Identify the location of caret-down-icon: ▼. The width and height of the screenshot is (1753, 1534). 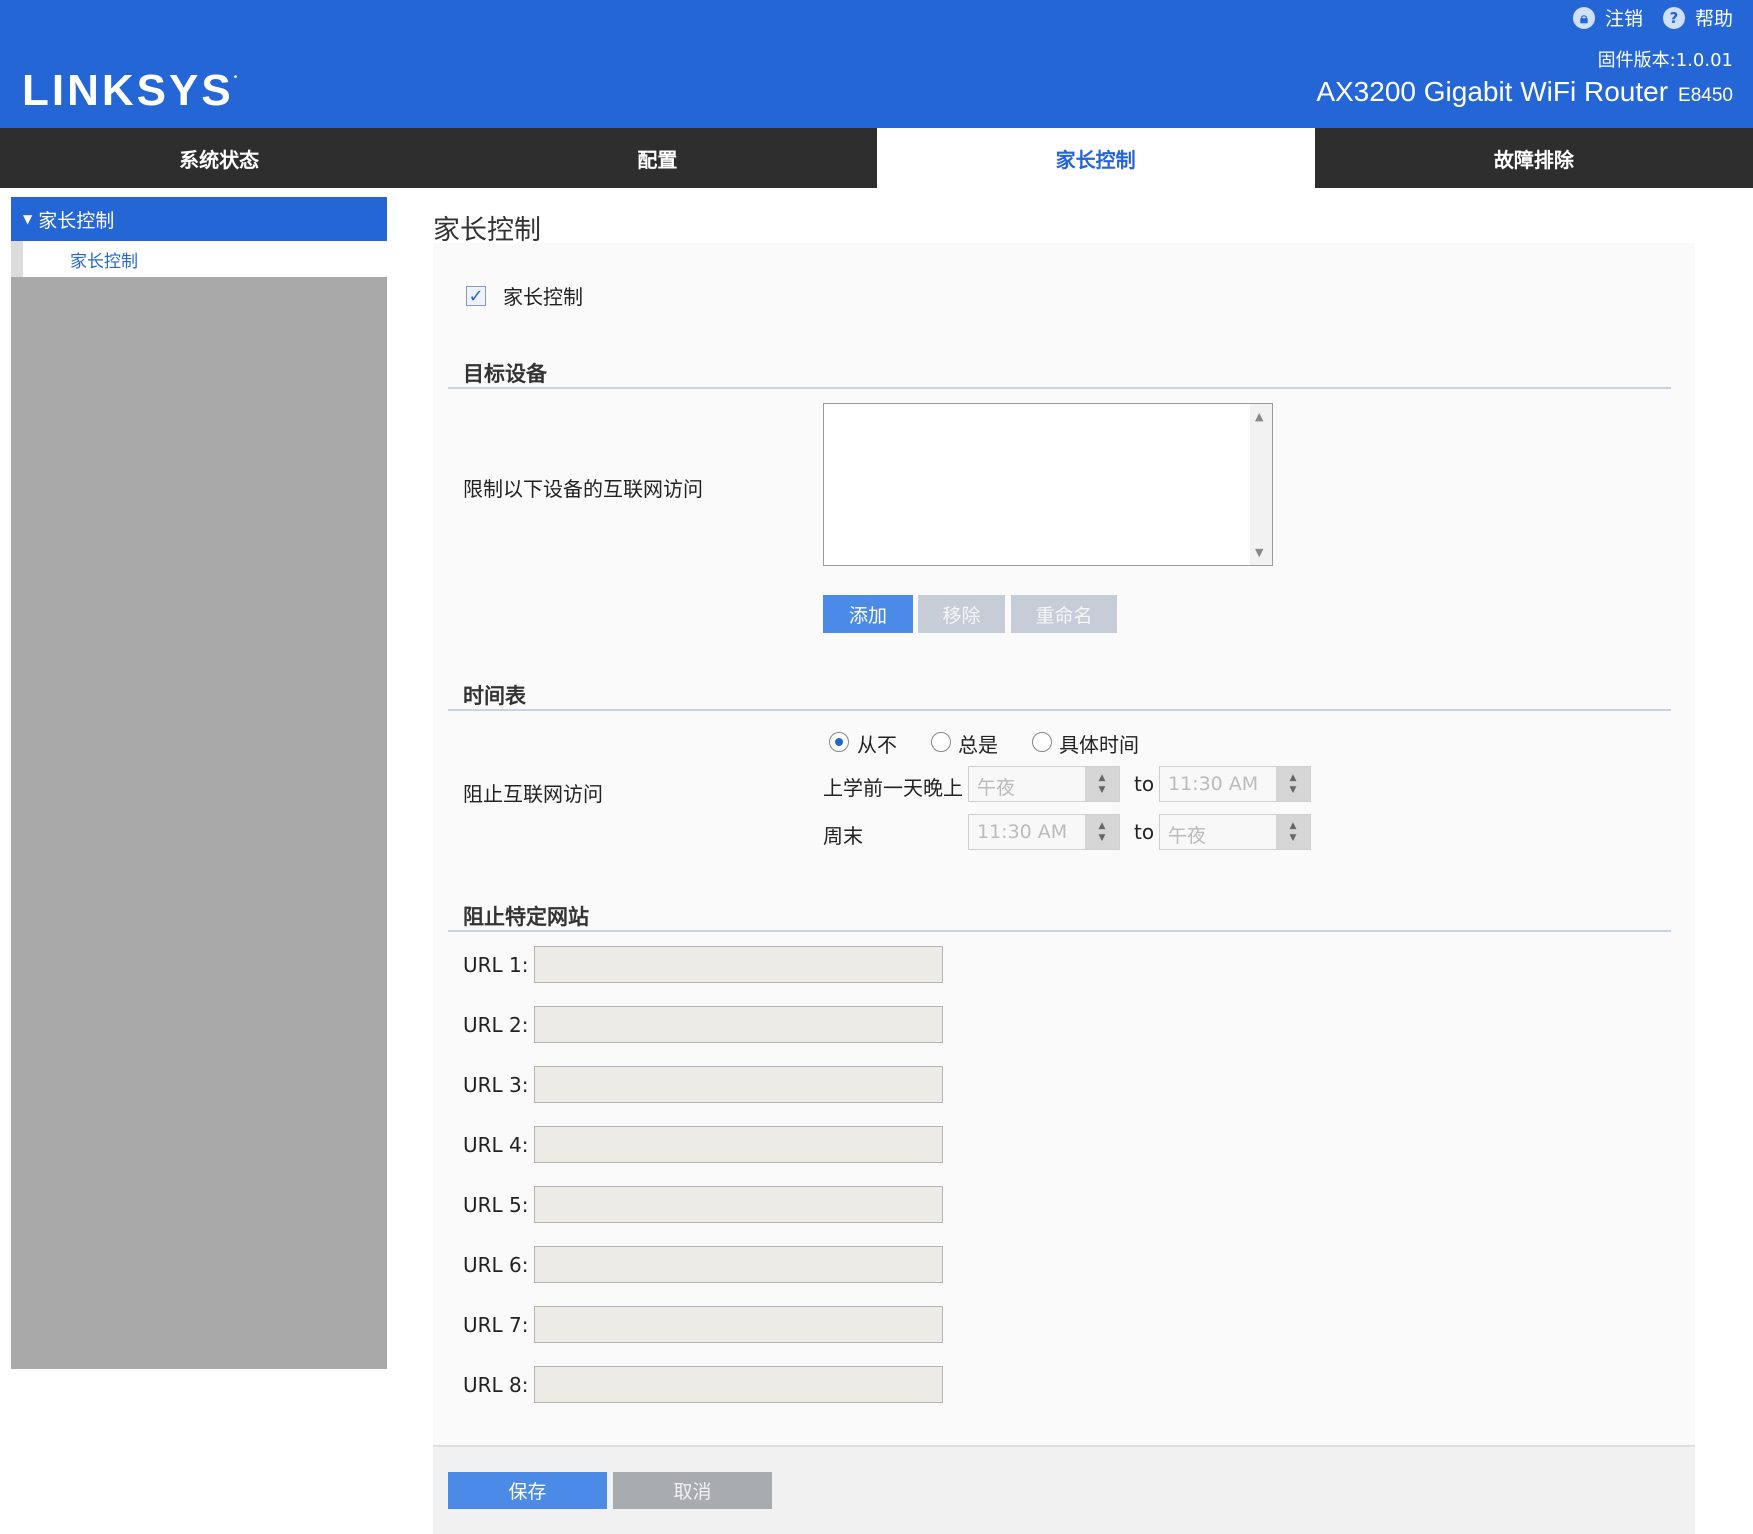
(28, 219).